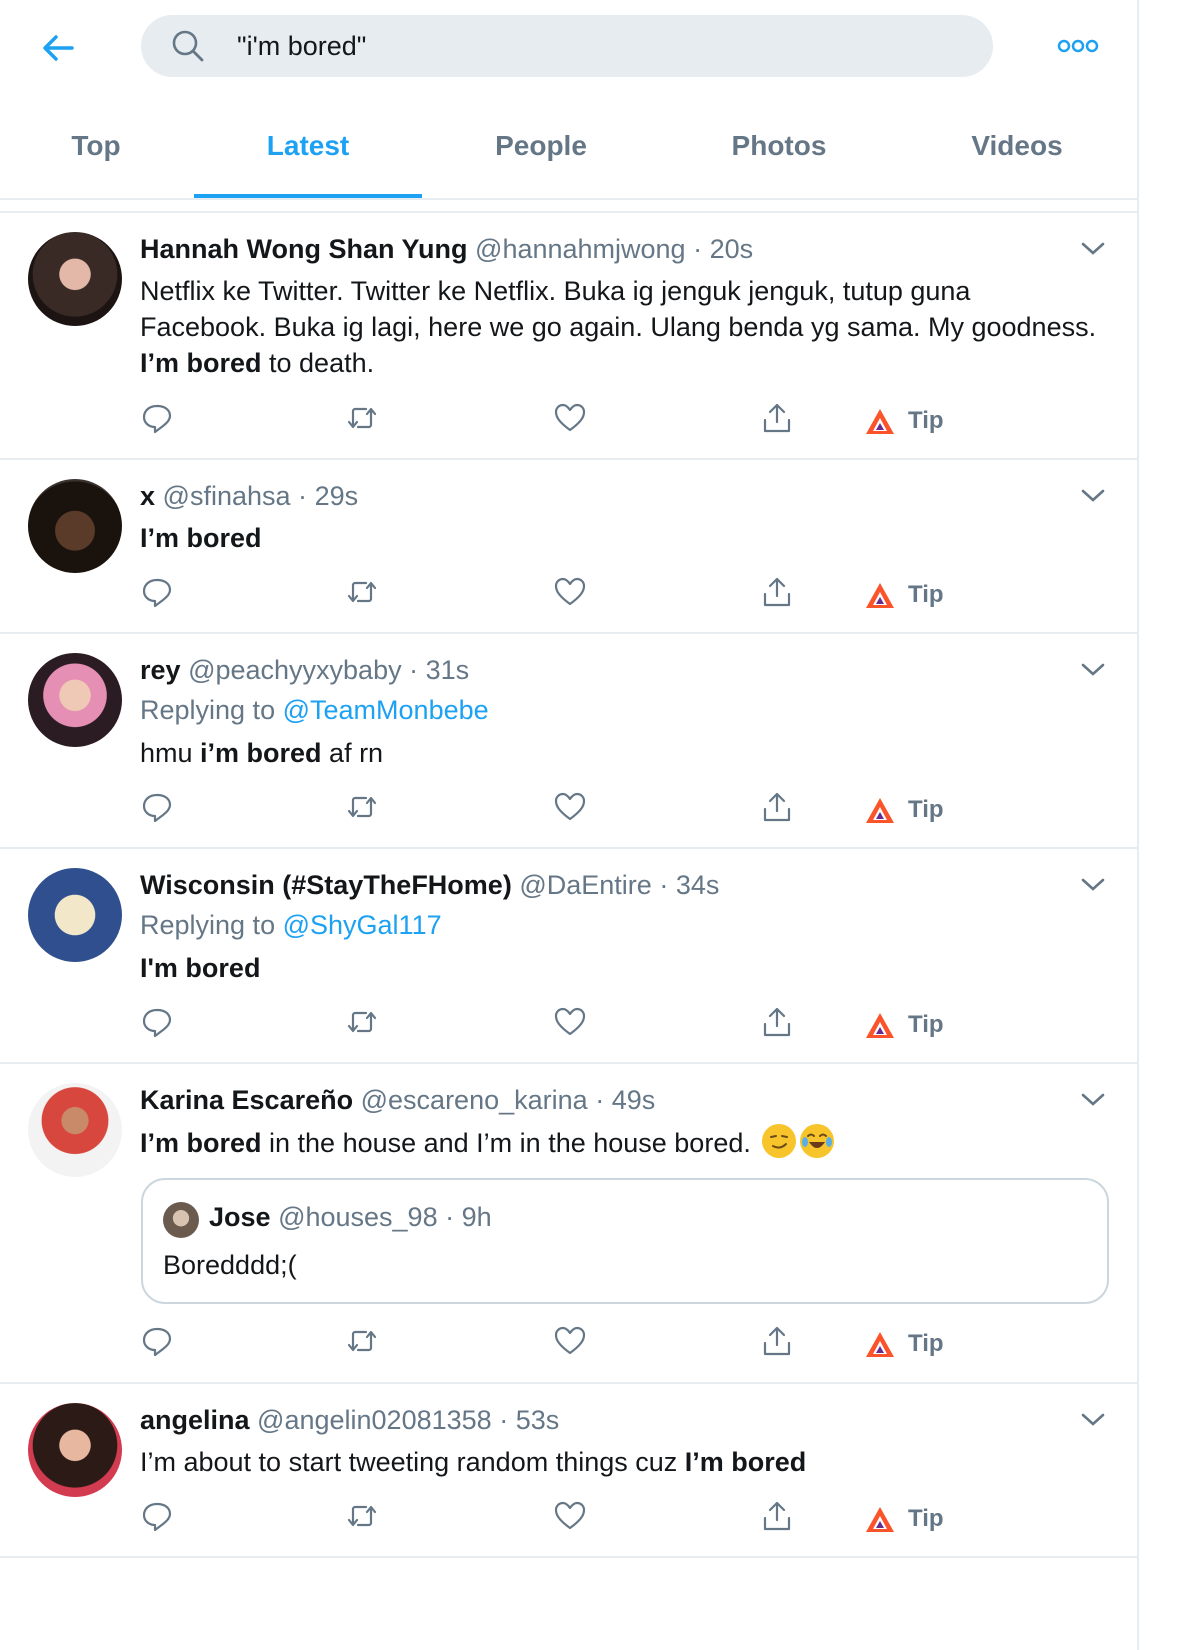 The image size is (1200, 1650). What do you see at coordinates (195, 1420) in the screenshot?
I see `display-name: angelina` at bounding box center [195, 1420].